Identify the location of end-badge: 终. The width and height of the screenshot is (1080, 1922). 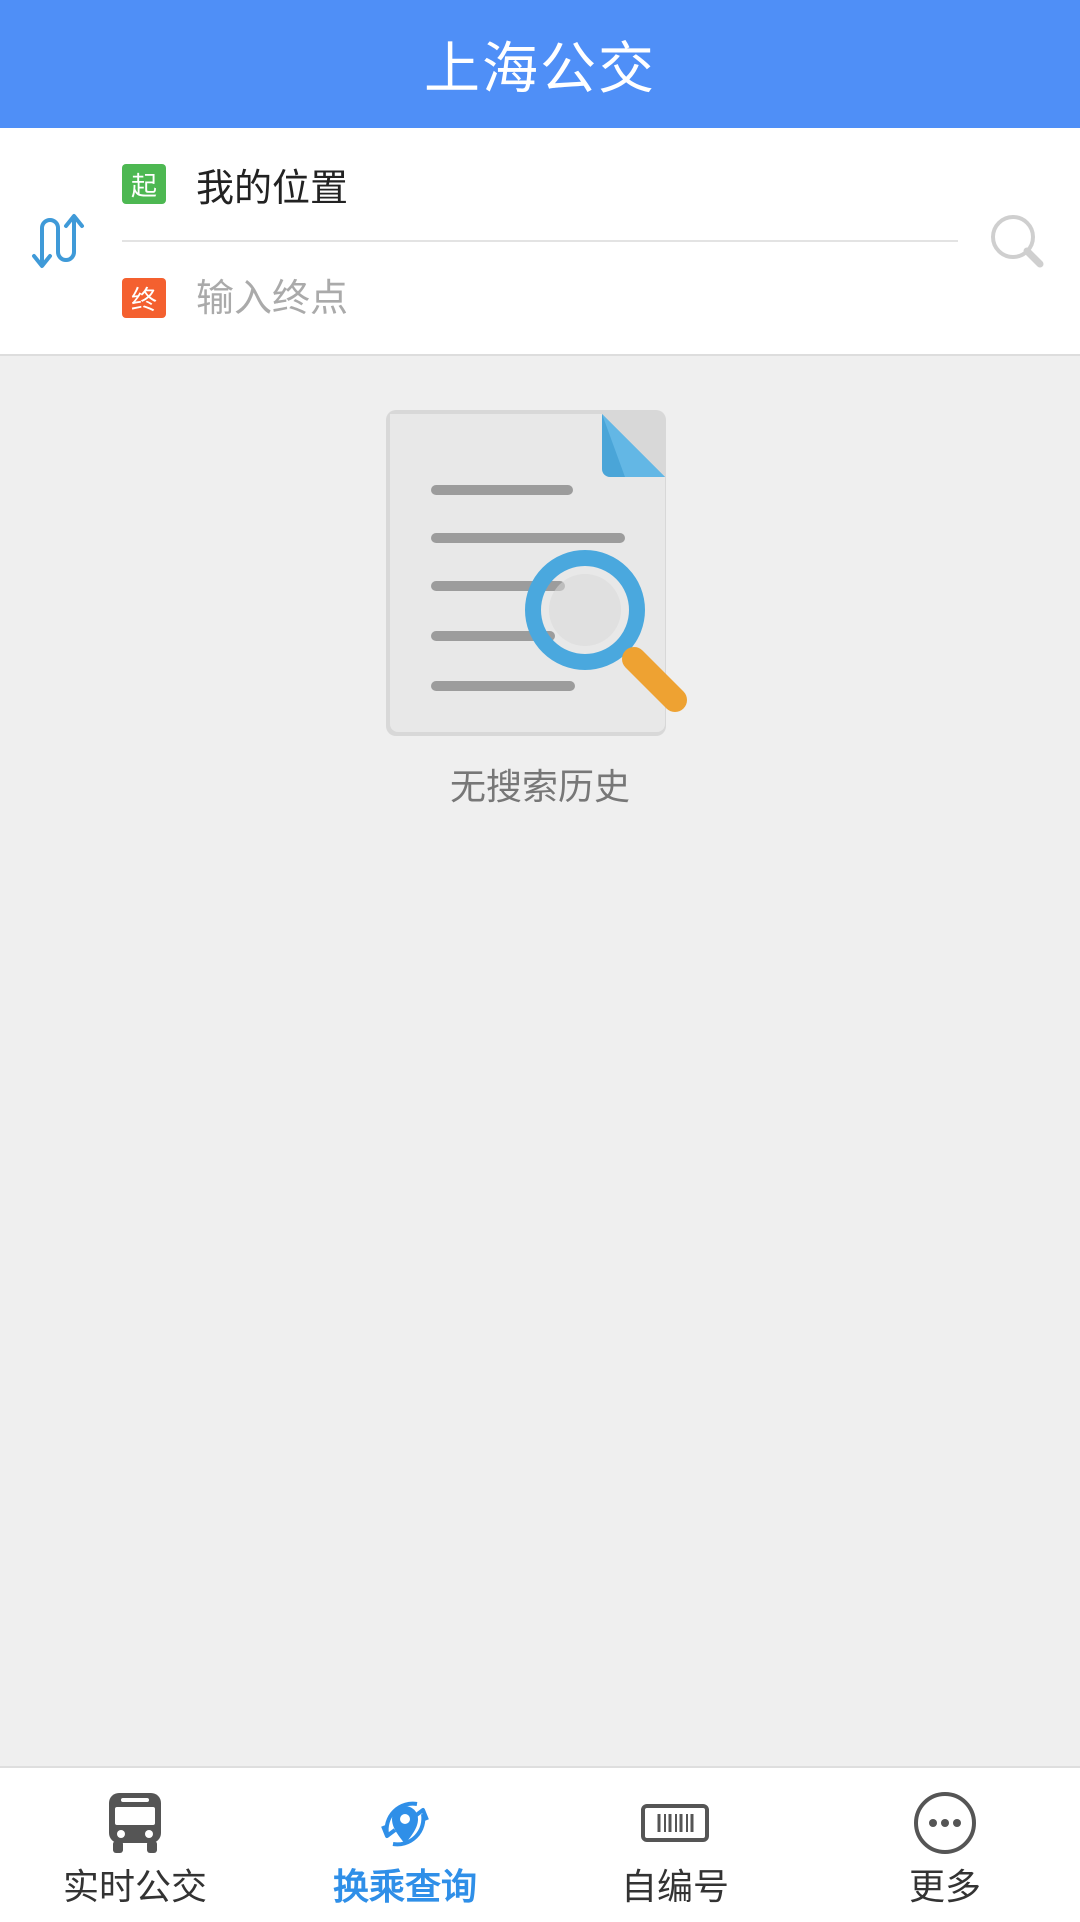
(144, 298).